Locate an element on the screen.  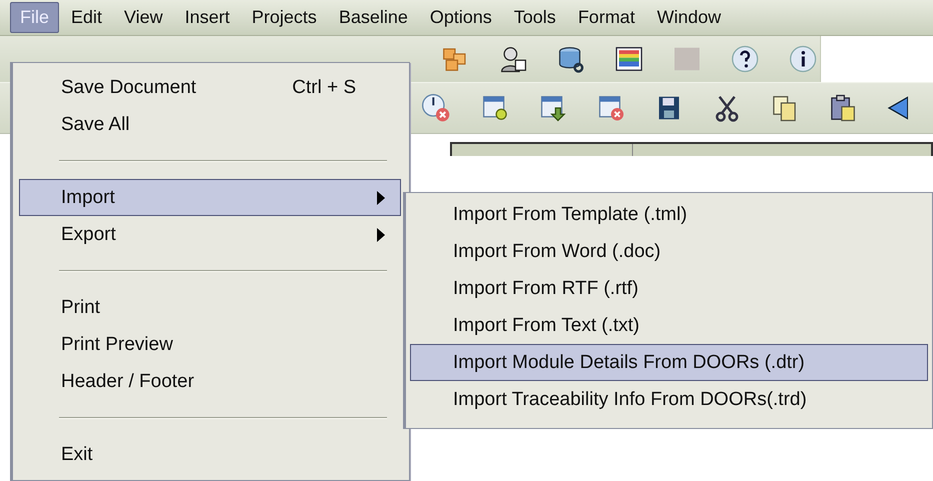
menu-item: Exit is located at coordinates (210, 454).